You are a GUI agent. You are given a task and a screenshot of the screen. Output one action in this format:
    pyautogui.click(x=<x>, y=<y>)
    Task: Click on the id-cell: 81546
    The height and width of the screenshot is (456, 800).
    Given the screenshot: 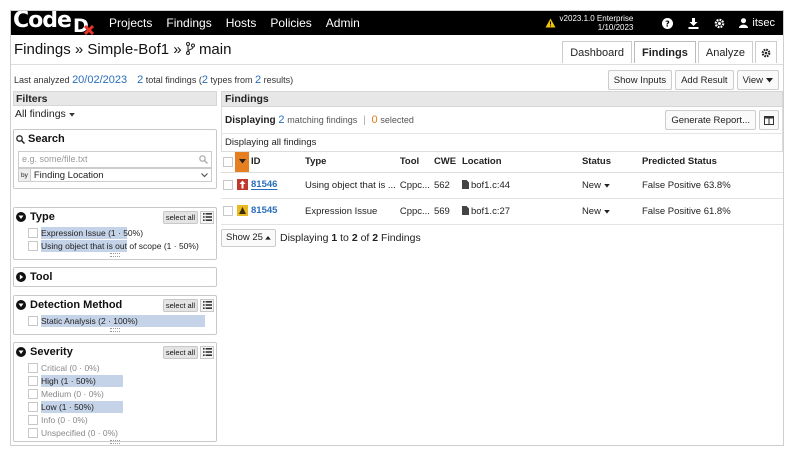 What is the action you would take?
    pyautogui.click(x=269, y=185)
    